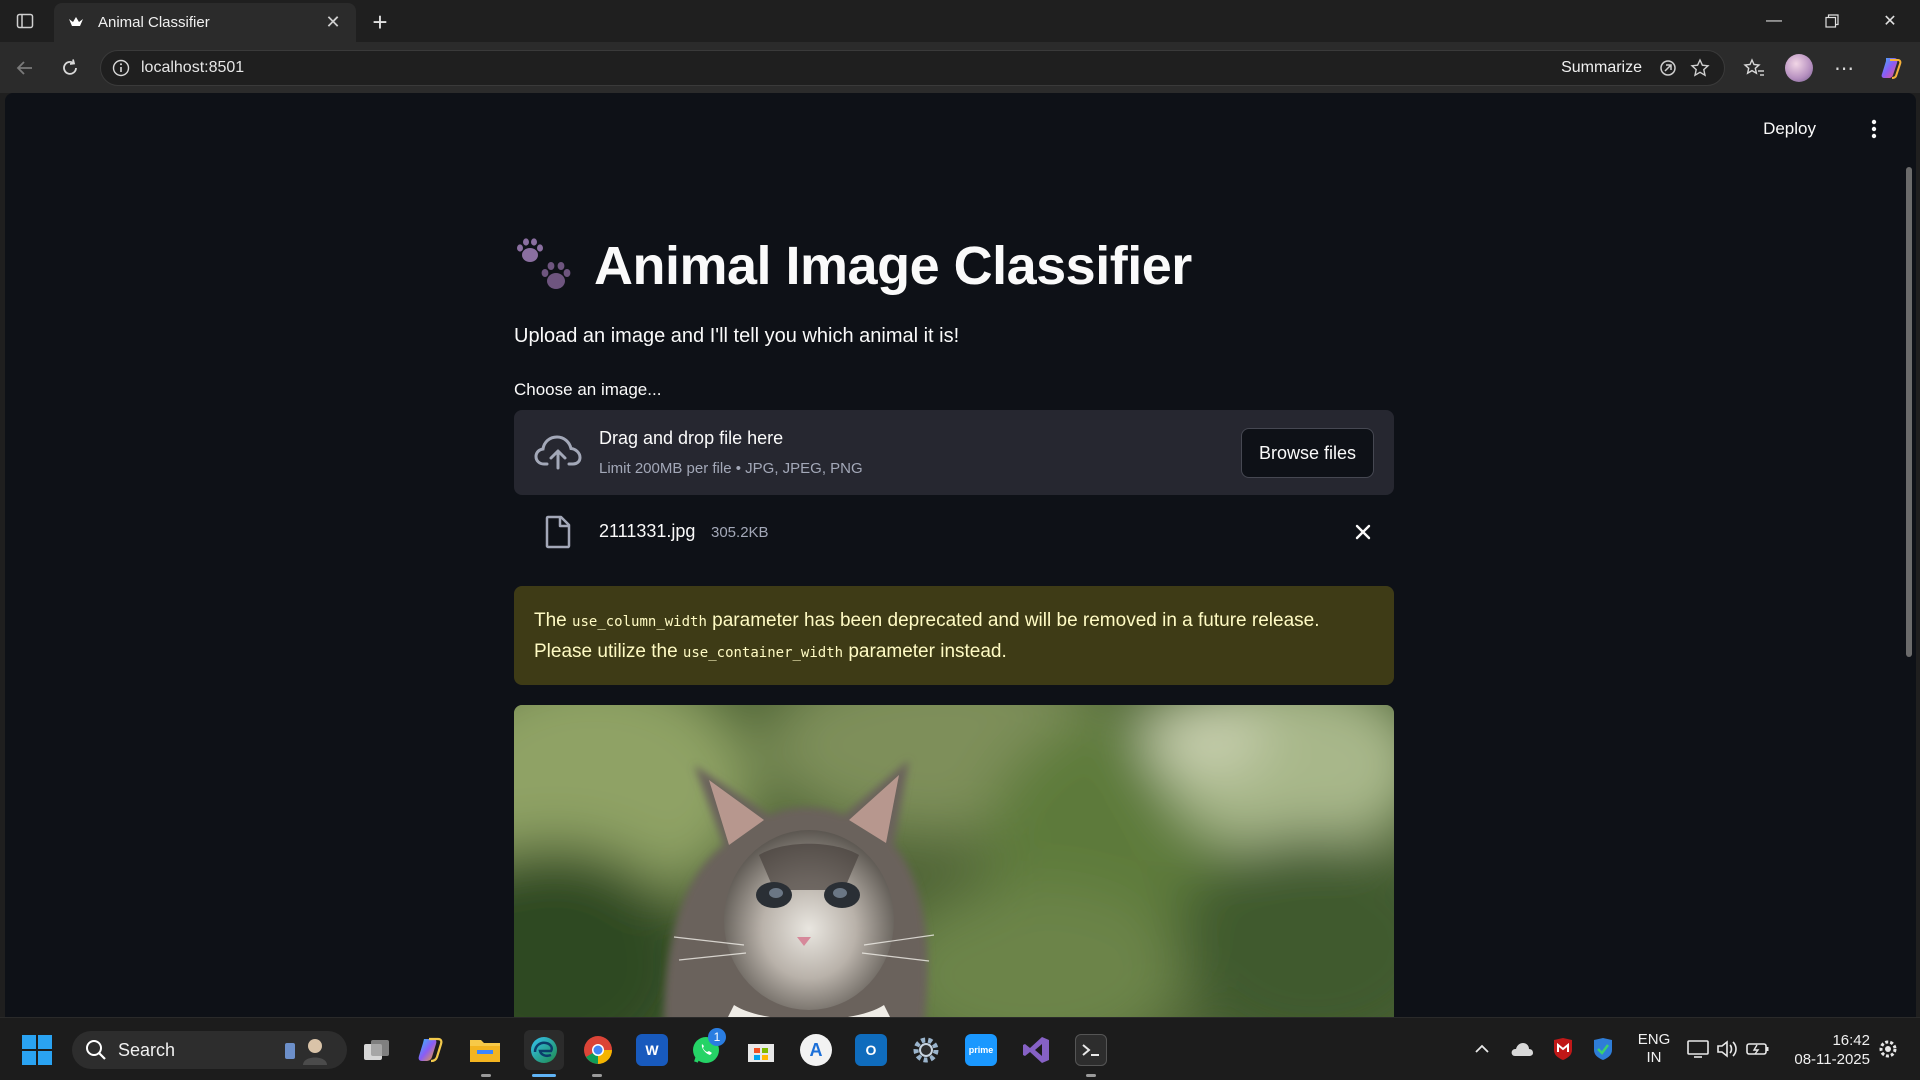  Describe the element at coordinates (954, 861) in the screenshot. I see `uploaded-kitten-image` at that location.